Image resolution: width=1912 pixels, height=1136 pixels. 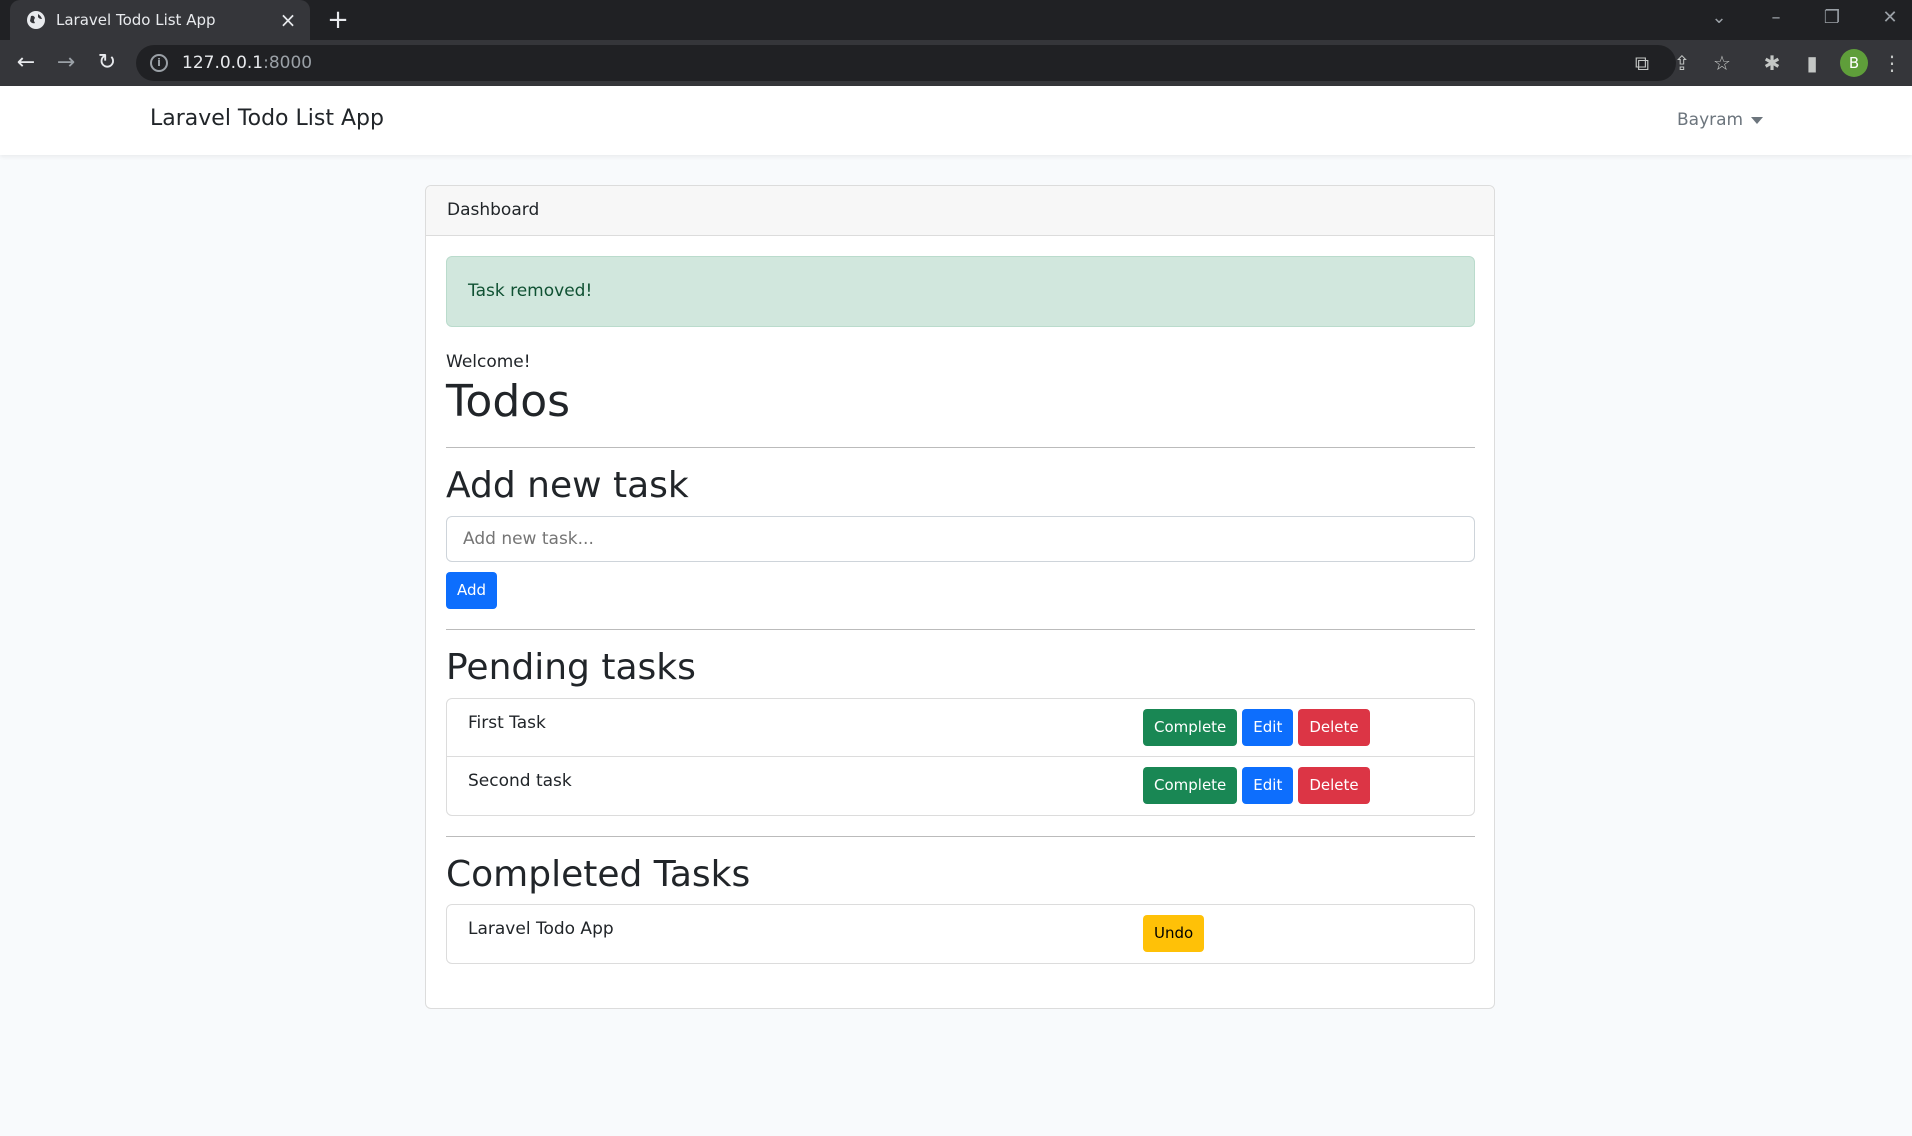 I want to click on site-info-icon: i, so click(x=159, y=63).